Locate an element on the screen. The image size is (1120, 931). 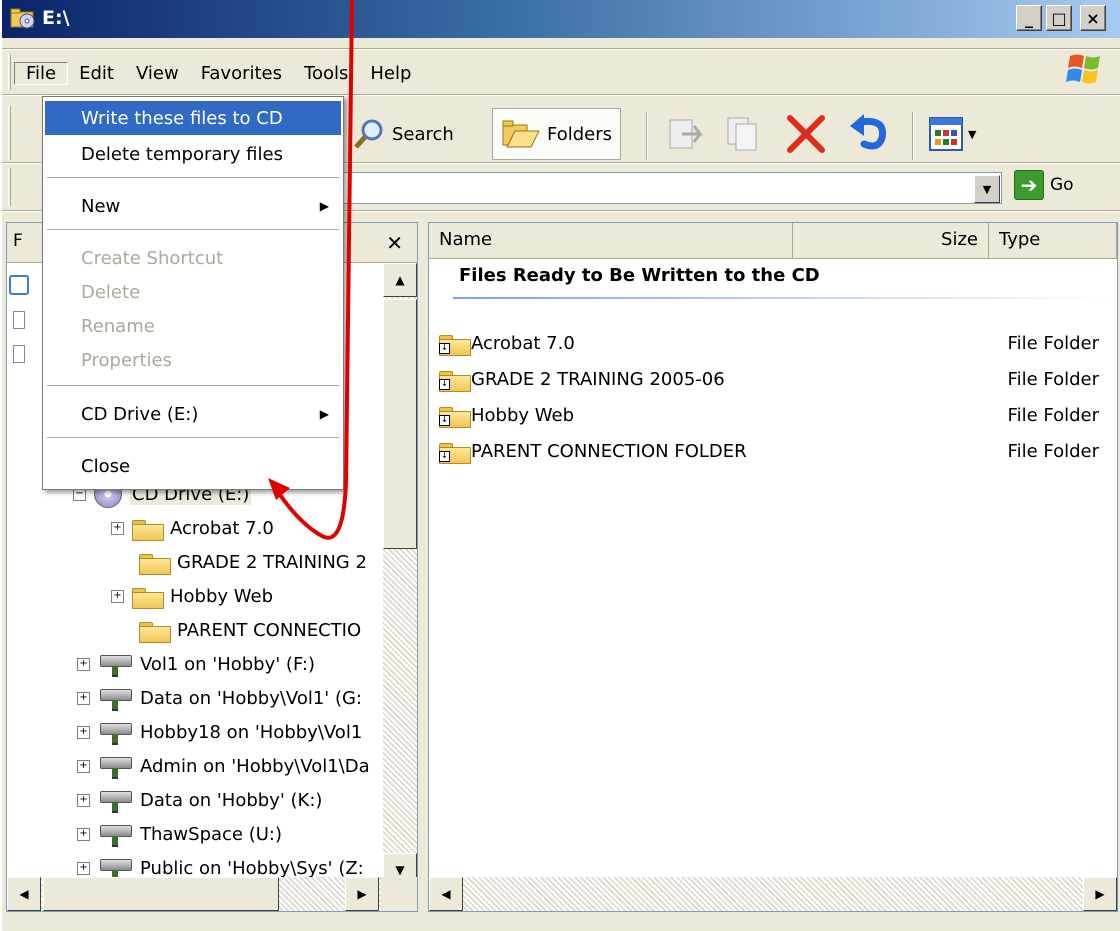
close-pane-icon: ✕ is located at coordinates (394, 243).